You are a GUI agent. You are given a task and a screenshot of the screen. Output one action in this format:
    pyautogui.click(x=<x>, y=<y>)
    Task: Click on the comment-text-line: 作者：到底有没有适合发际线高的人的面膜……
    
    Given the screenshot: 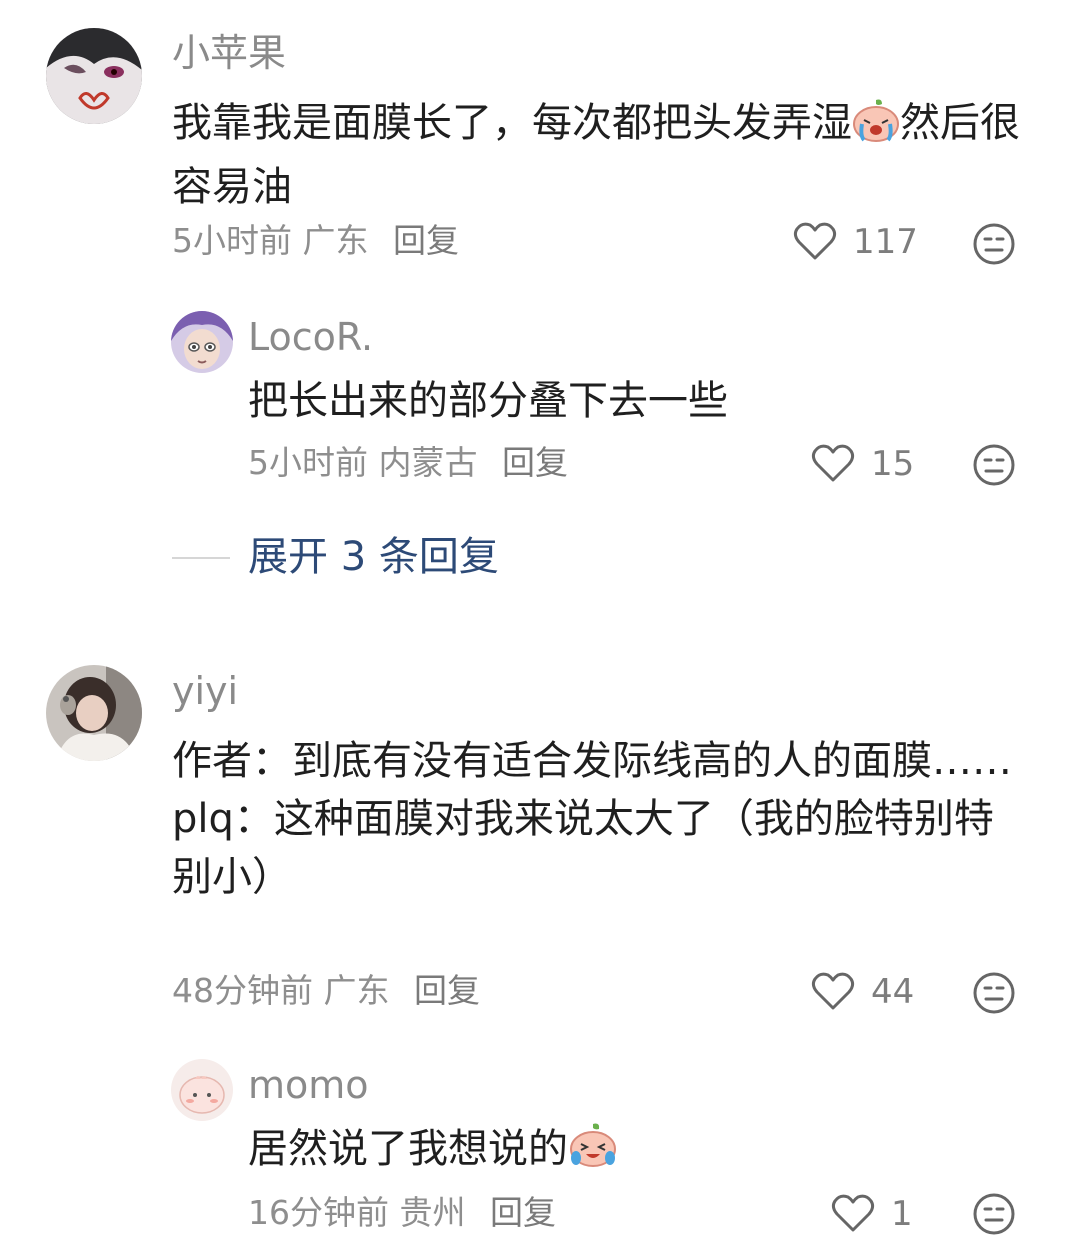 What is the action you would take?
    pyautogui.click(x=592, y=761)
    